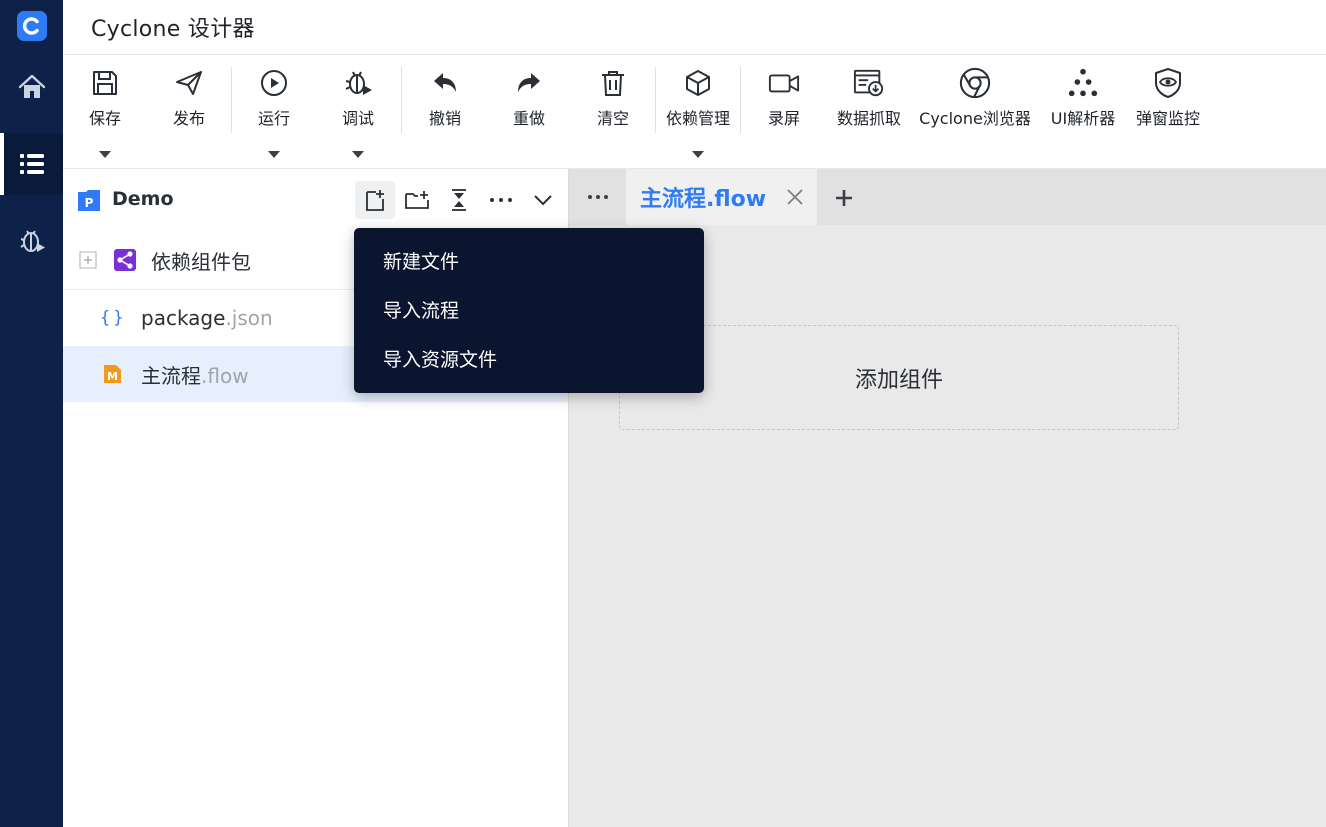  I want to click on svg-text: M, so click(112, 376).